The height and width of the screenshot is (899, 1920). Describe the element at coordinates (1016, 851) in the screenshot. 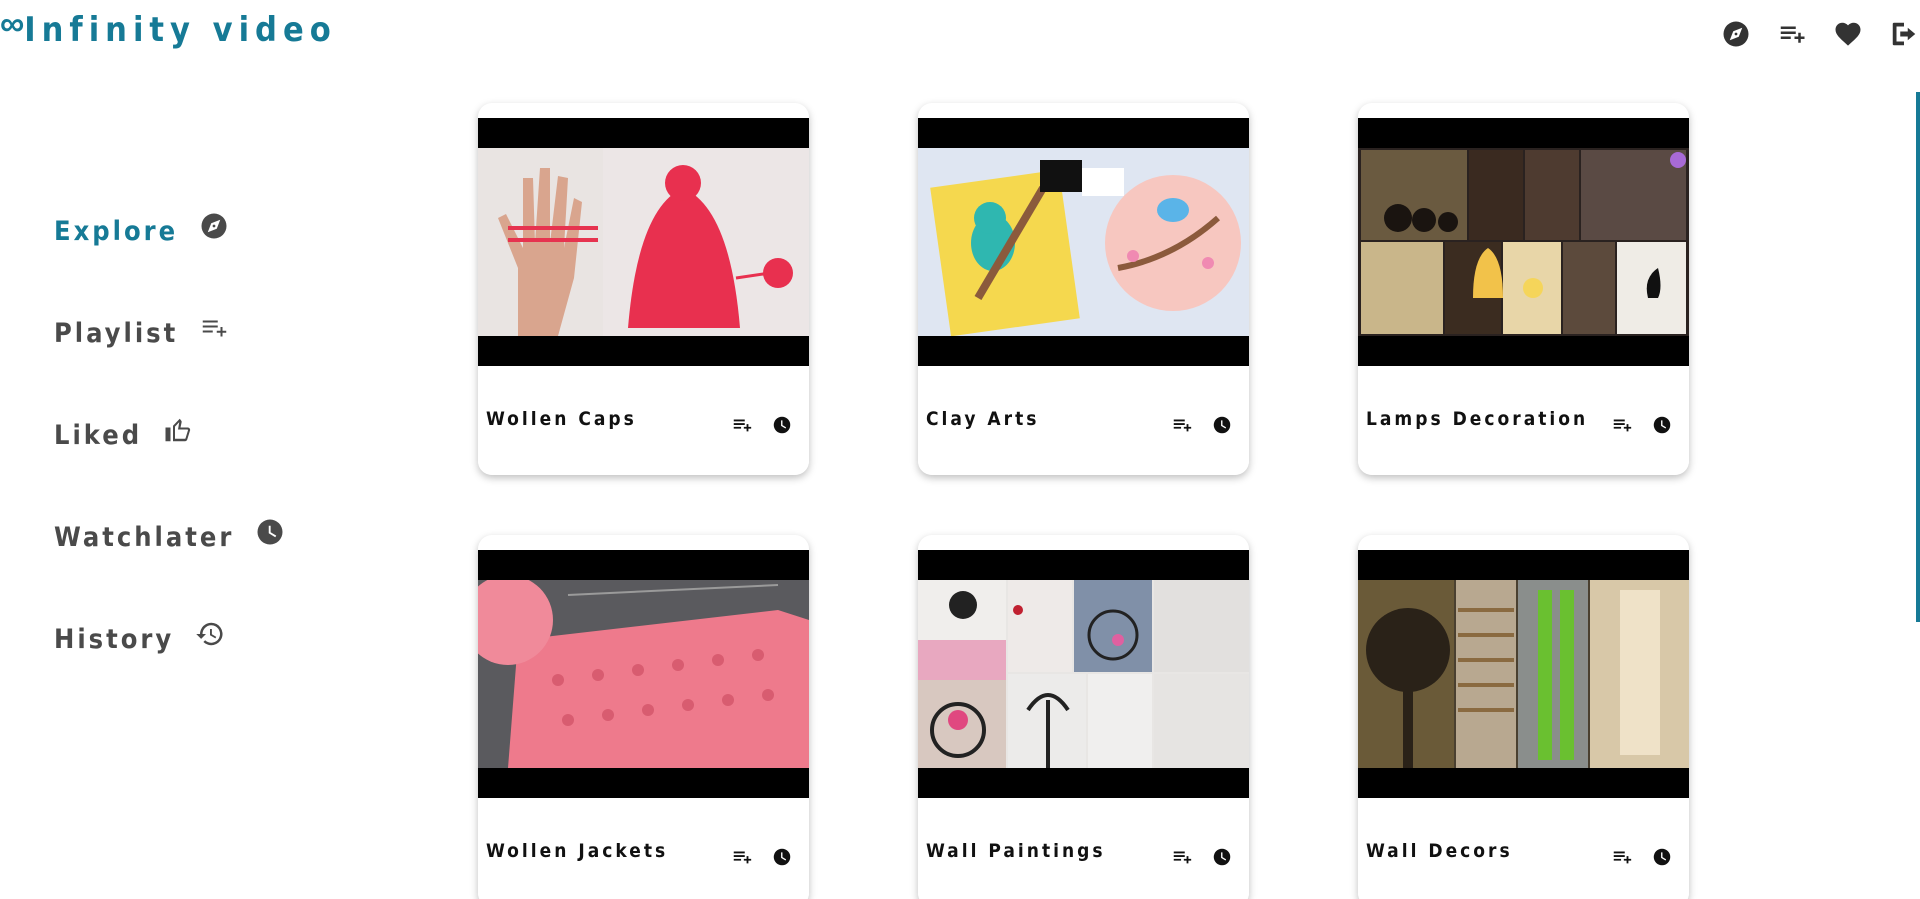

I see `video-title: Wall Paintings` at that location.